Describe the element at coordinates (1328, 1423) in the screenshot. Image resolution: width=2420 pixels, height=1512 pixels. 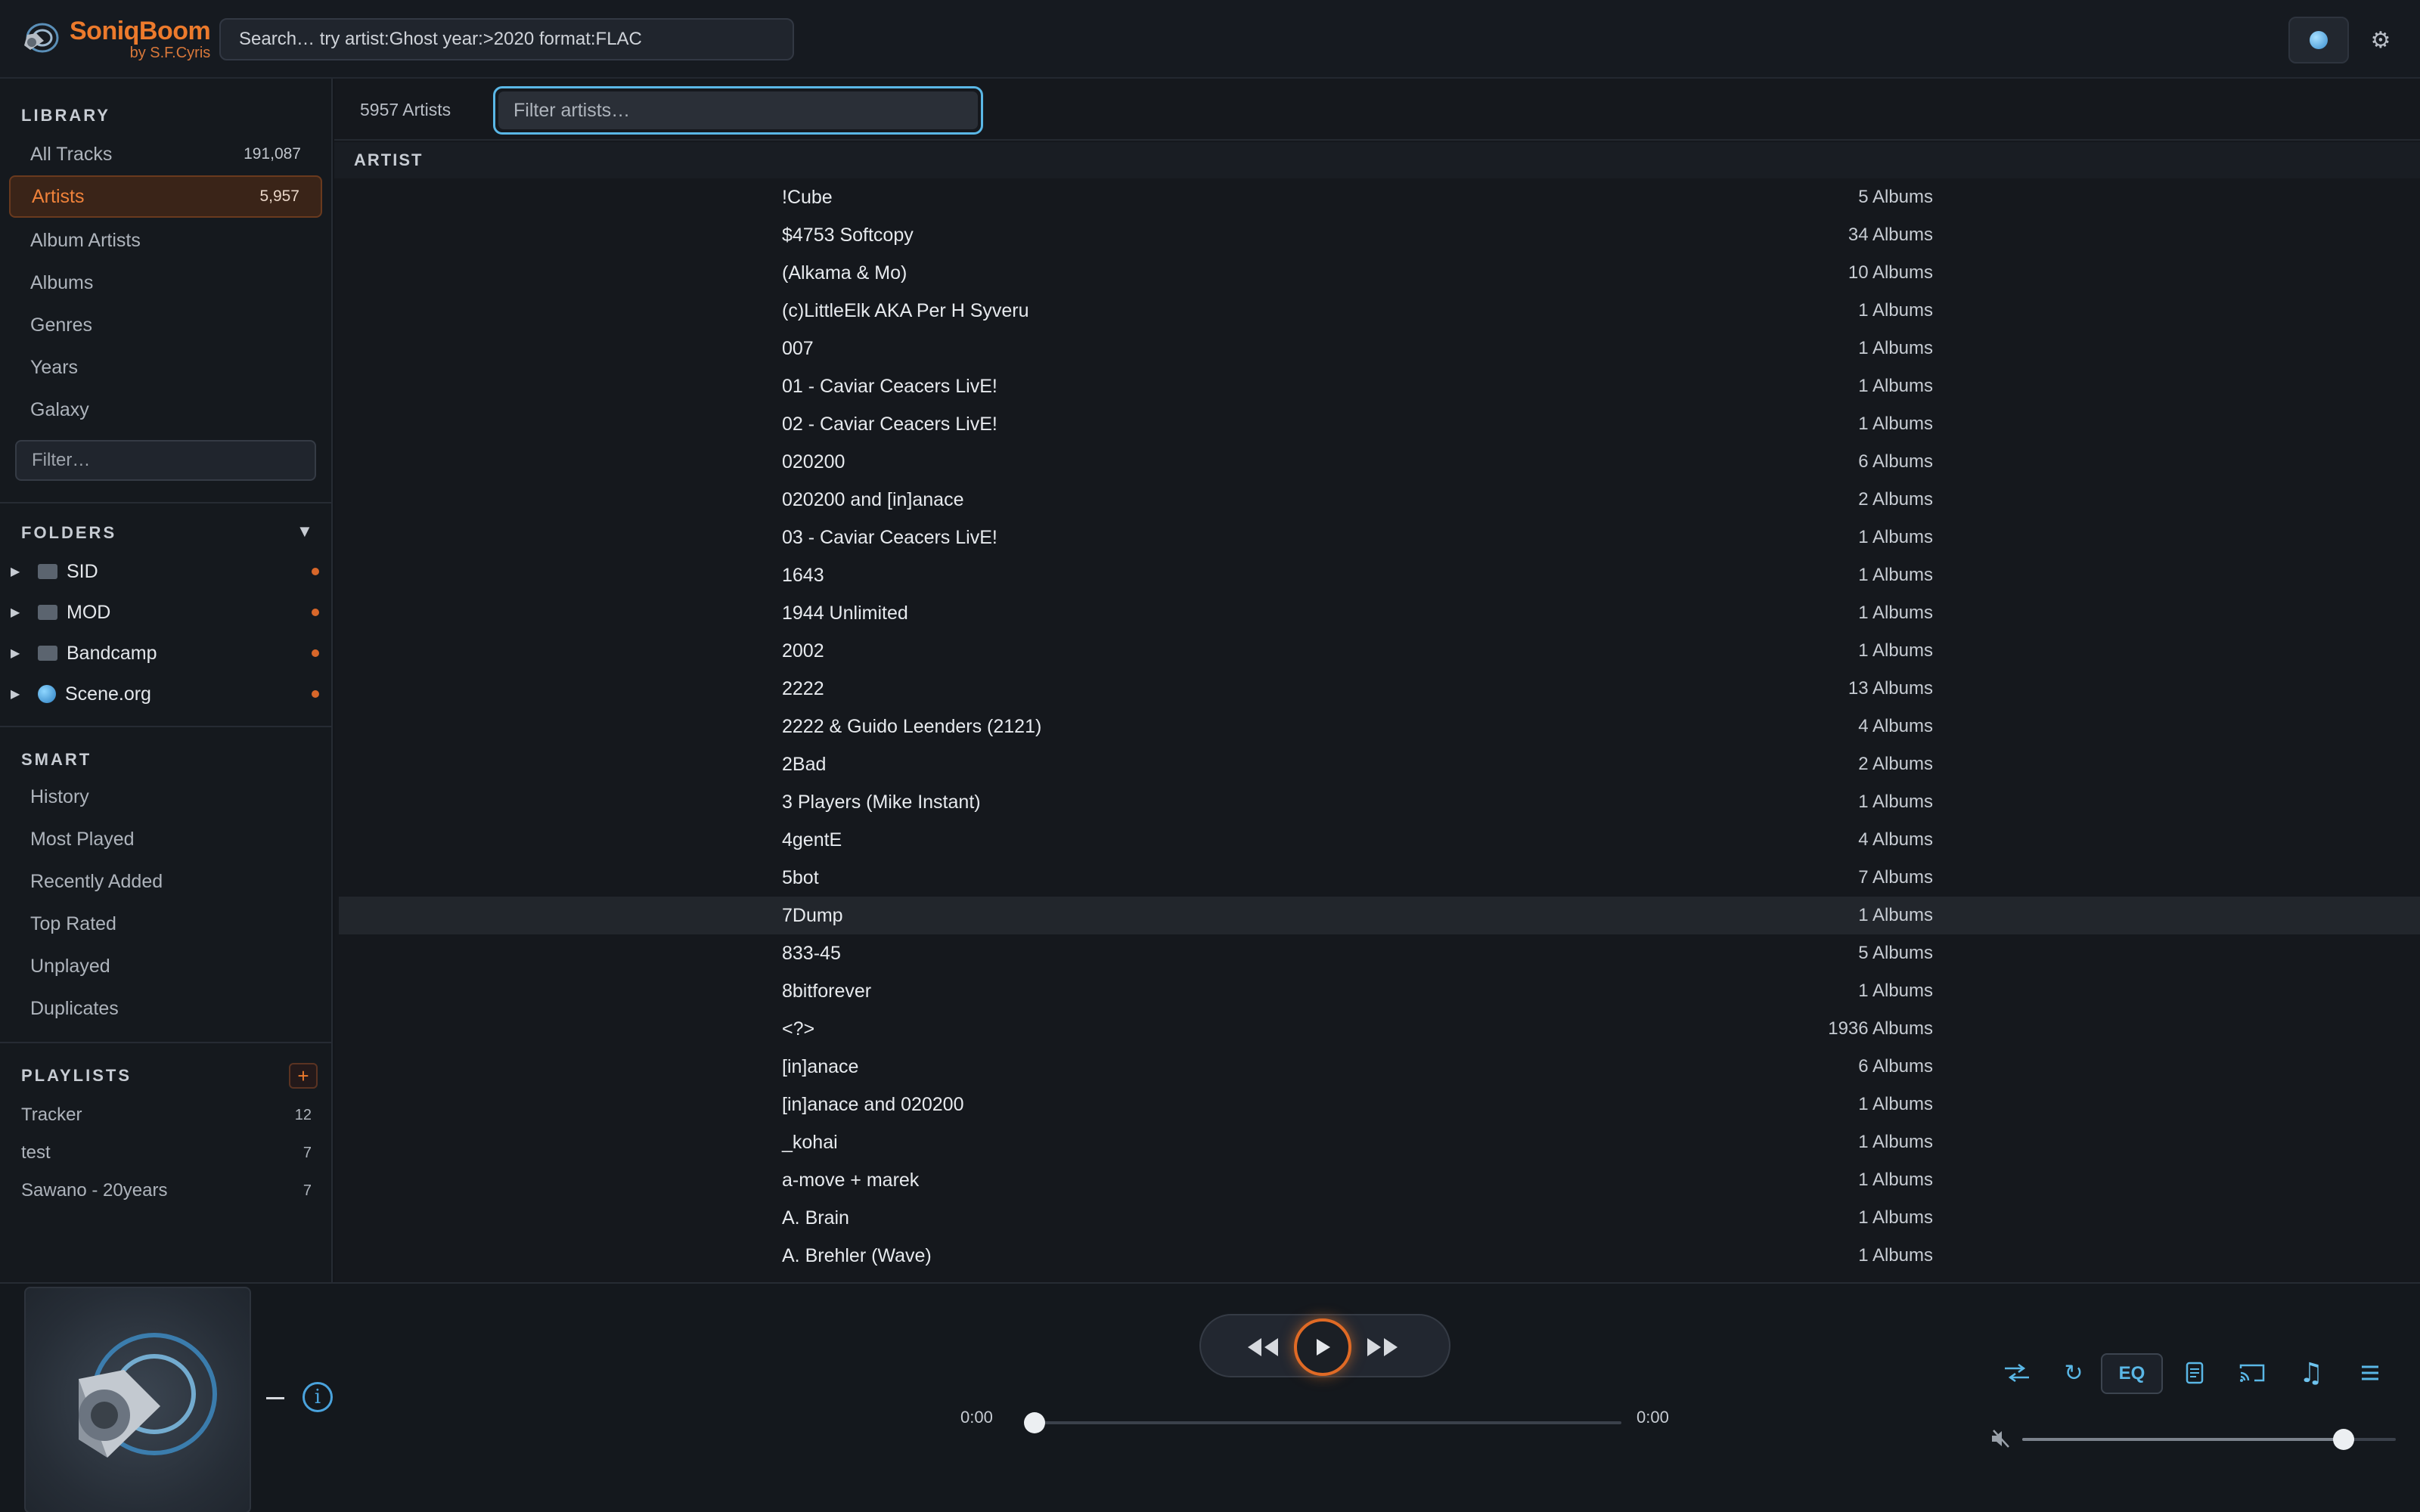
I see `seek-bar` at that location.